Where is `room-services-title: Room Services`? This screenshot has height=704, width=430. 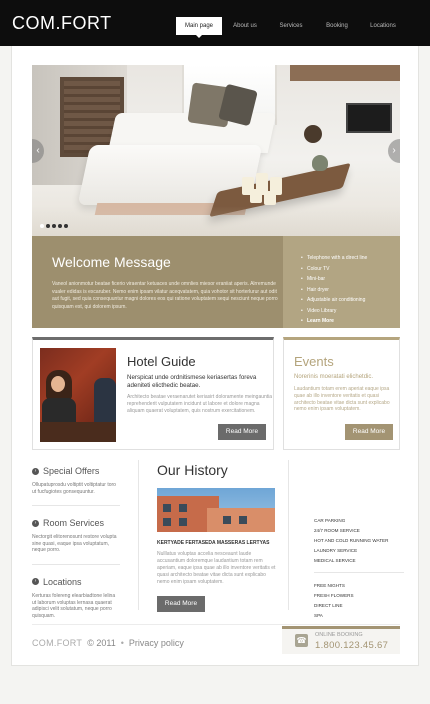 room-services-title: Room Services is located at coordinates (73, 523).